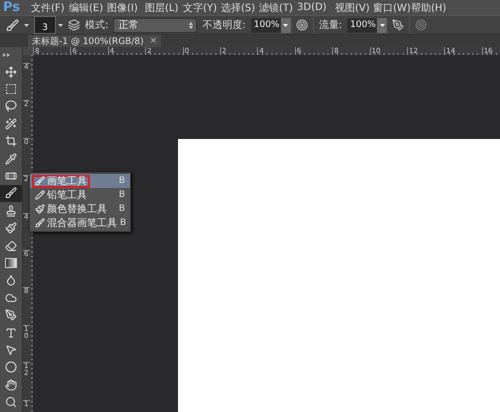 This screenshot has height=412, width=500. I want to click on tool-label: 铅笔工具, so click(67, 195).